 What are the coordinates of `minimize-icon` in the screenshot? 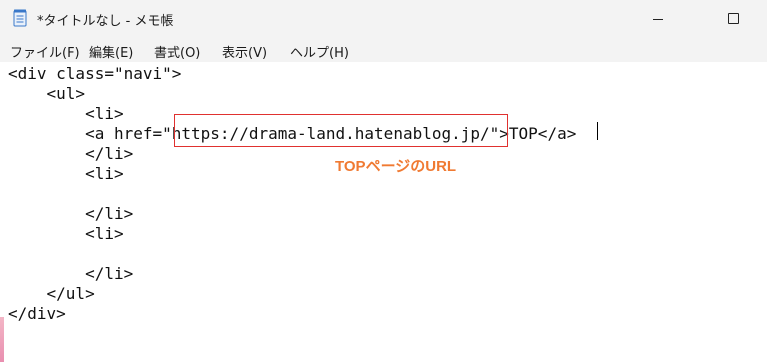 It's located at (658, 19).